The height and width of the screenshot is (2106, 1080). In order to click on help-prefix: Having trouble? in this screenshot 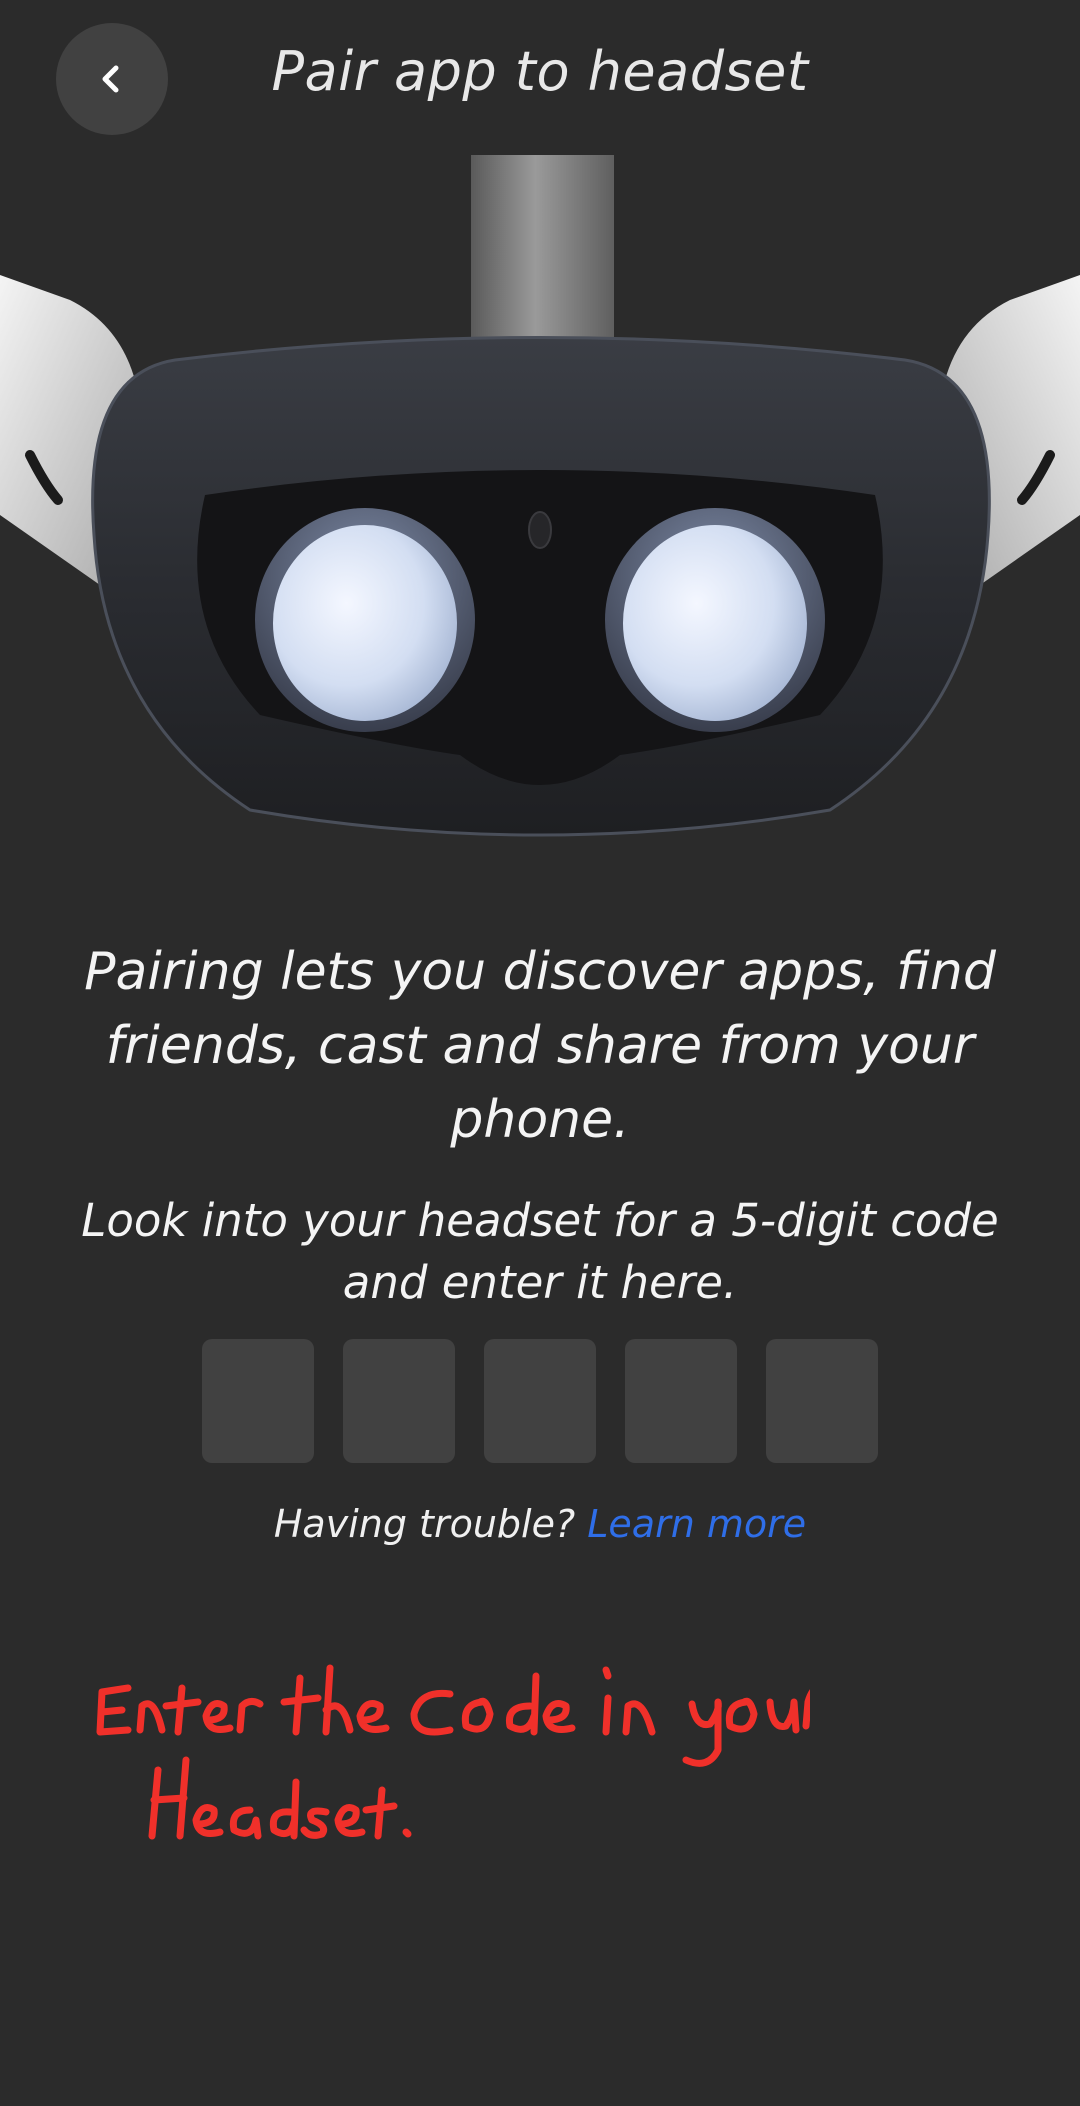, I will do `click(424, 1524)`.